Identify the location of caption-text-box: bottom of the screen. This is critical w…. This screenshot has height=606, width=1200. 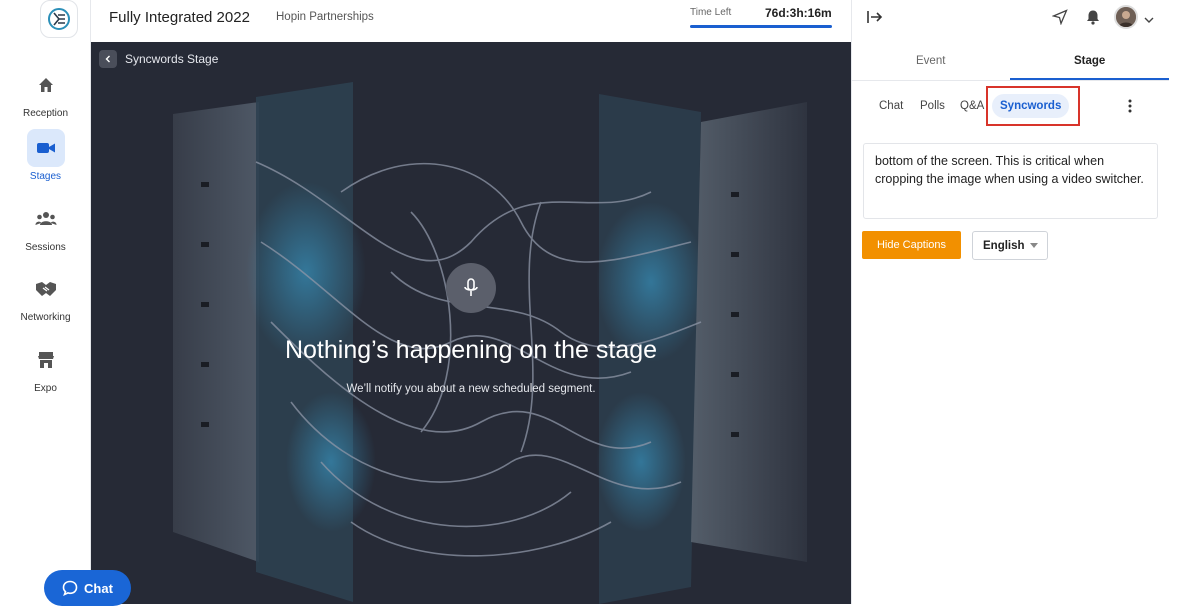
(1010, 181).